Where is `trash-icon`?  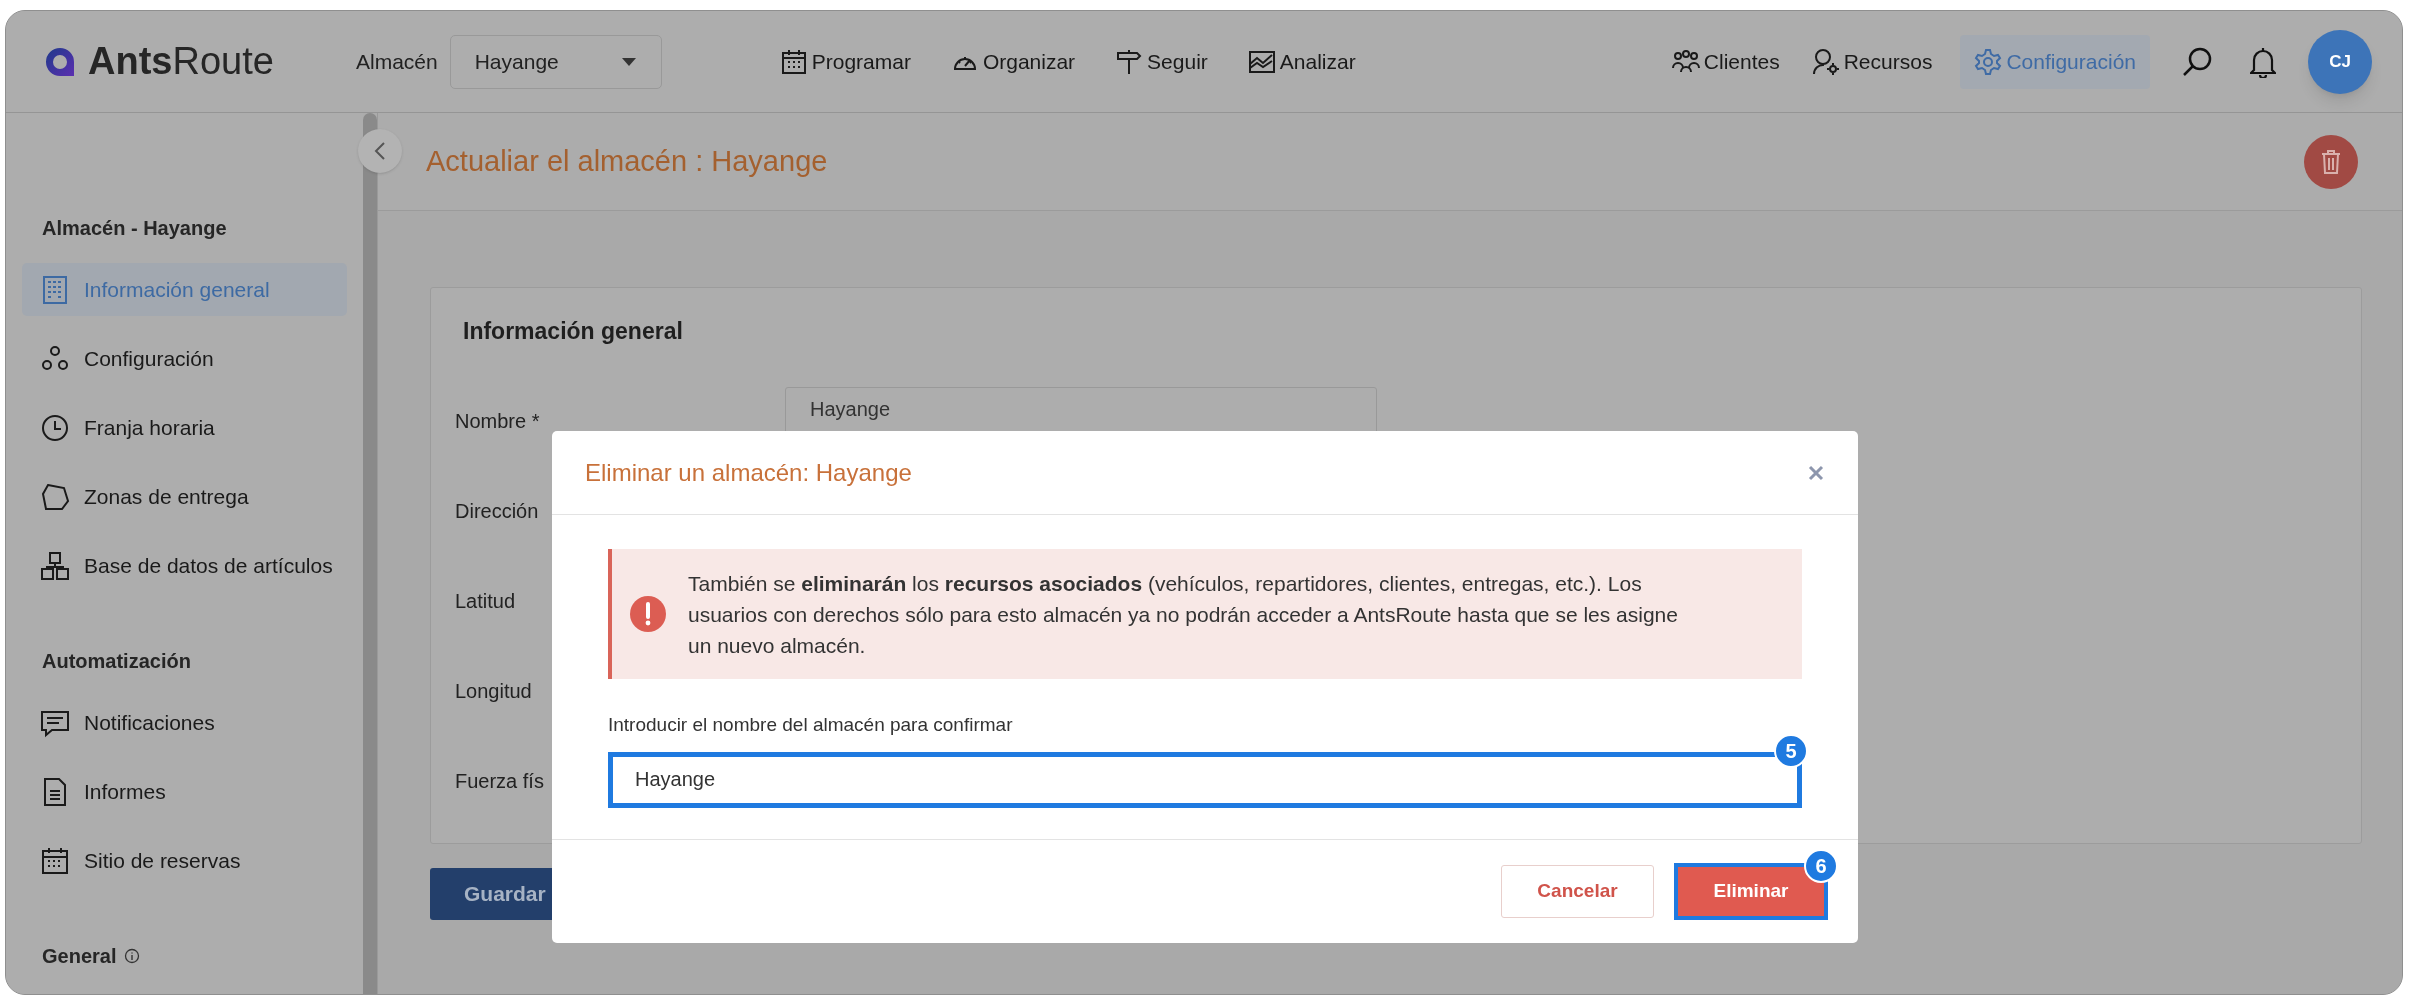 trash-icon is located at coordinates (2331, 161).